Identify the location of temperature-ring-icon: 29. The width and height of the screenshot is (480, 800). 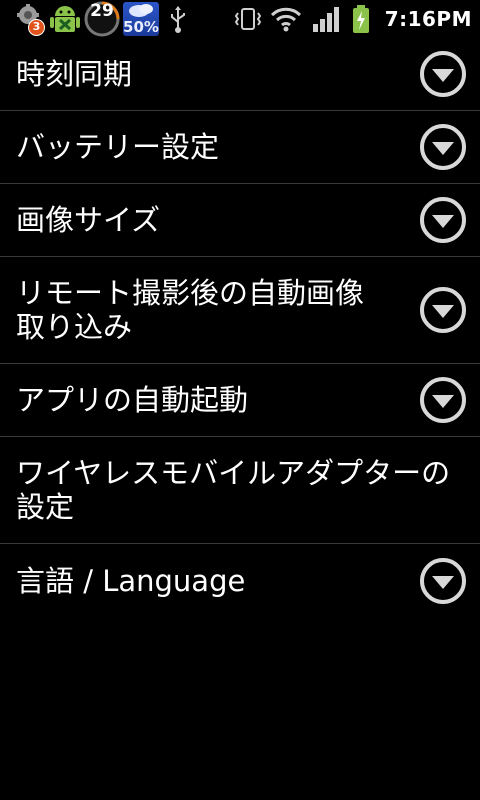
(102, 19).